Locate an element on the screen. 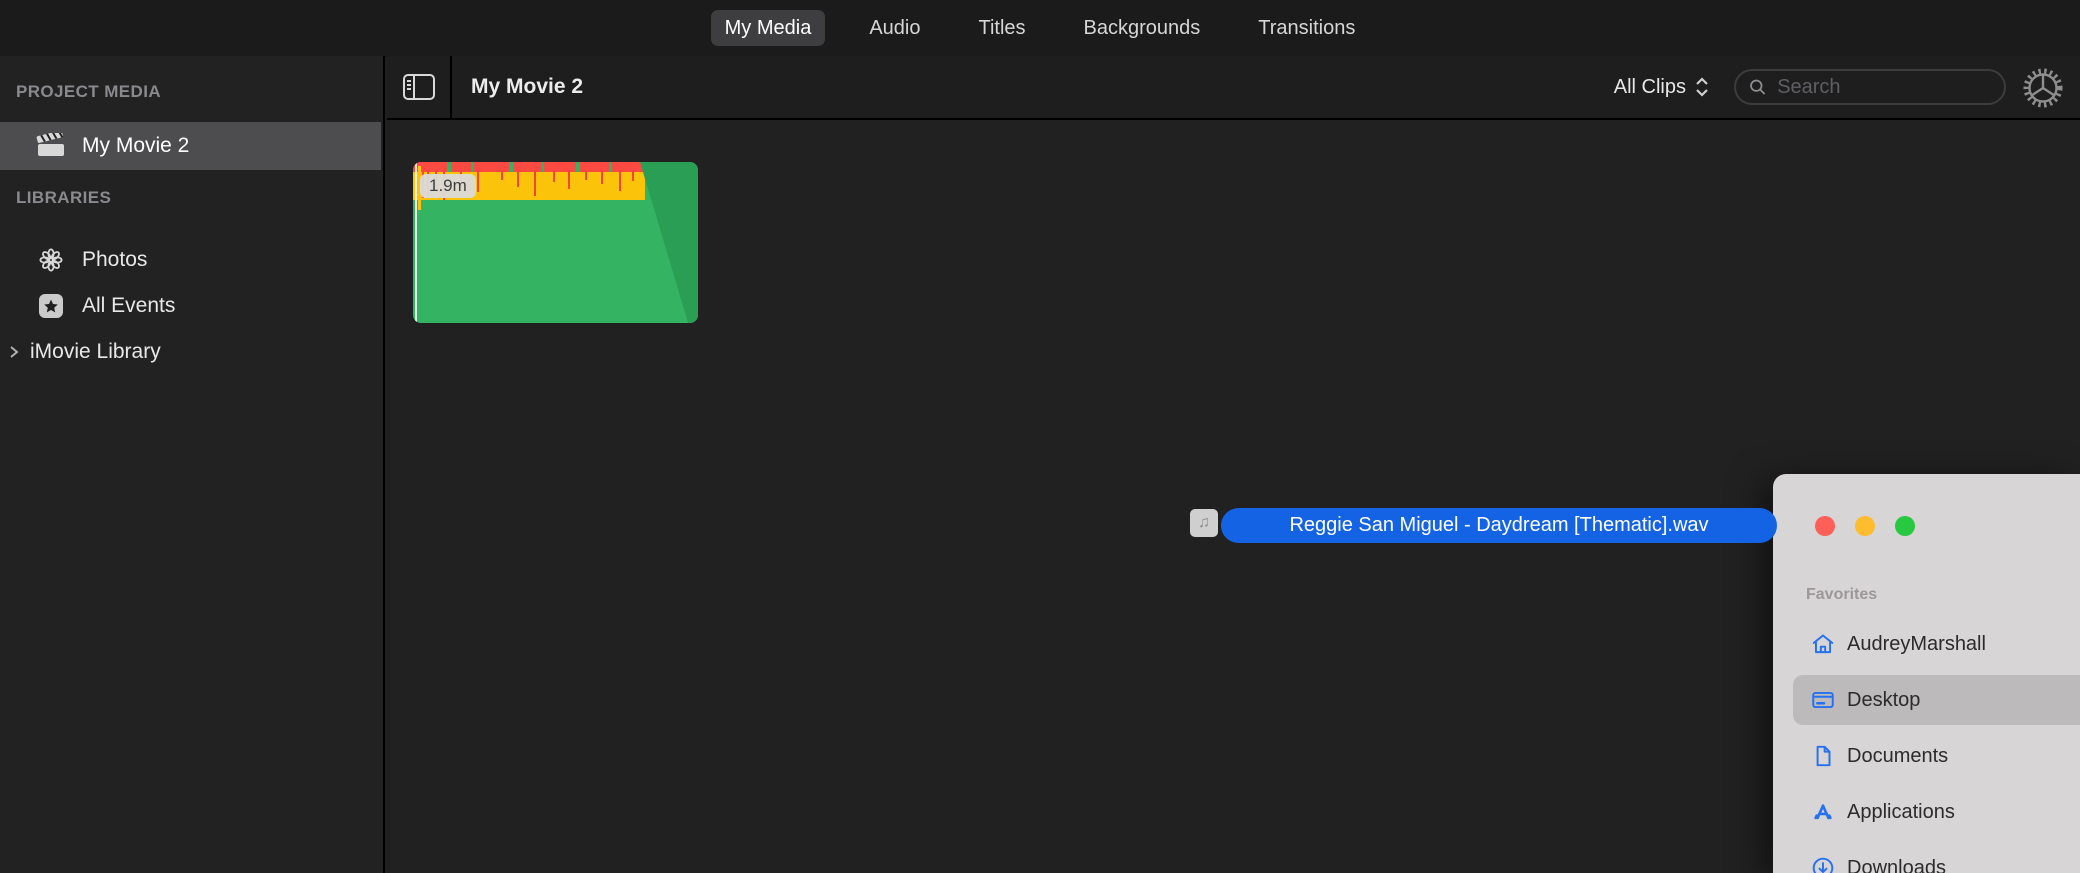 The image size is (2080, 873). sidebar-item-my-movie-2: My Movie 2 is located at coordinates (190, 146).